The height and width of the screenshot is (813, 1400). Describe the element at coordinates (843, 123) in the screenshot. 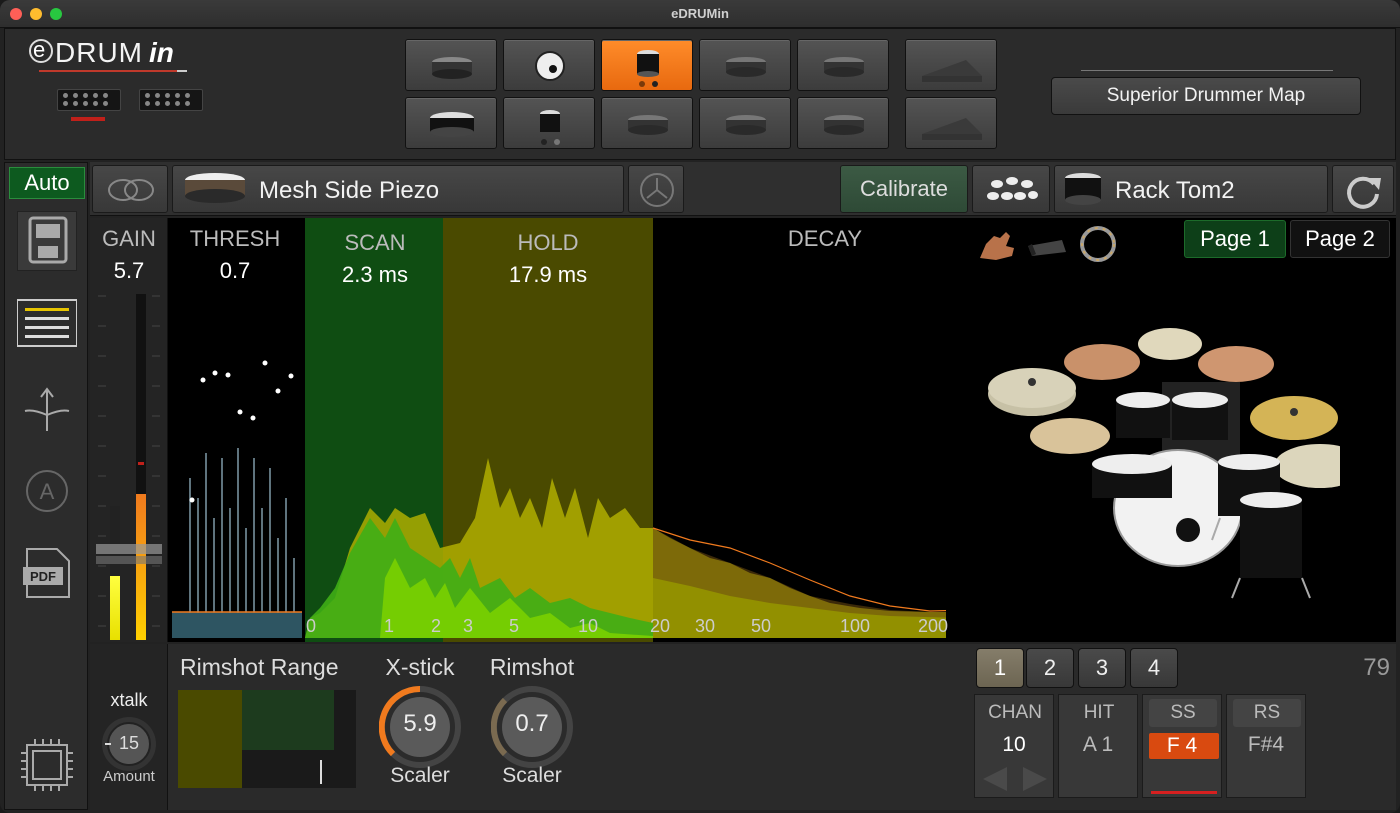

I see `pad-11-tom` at that location.